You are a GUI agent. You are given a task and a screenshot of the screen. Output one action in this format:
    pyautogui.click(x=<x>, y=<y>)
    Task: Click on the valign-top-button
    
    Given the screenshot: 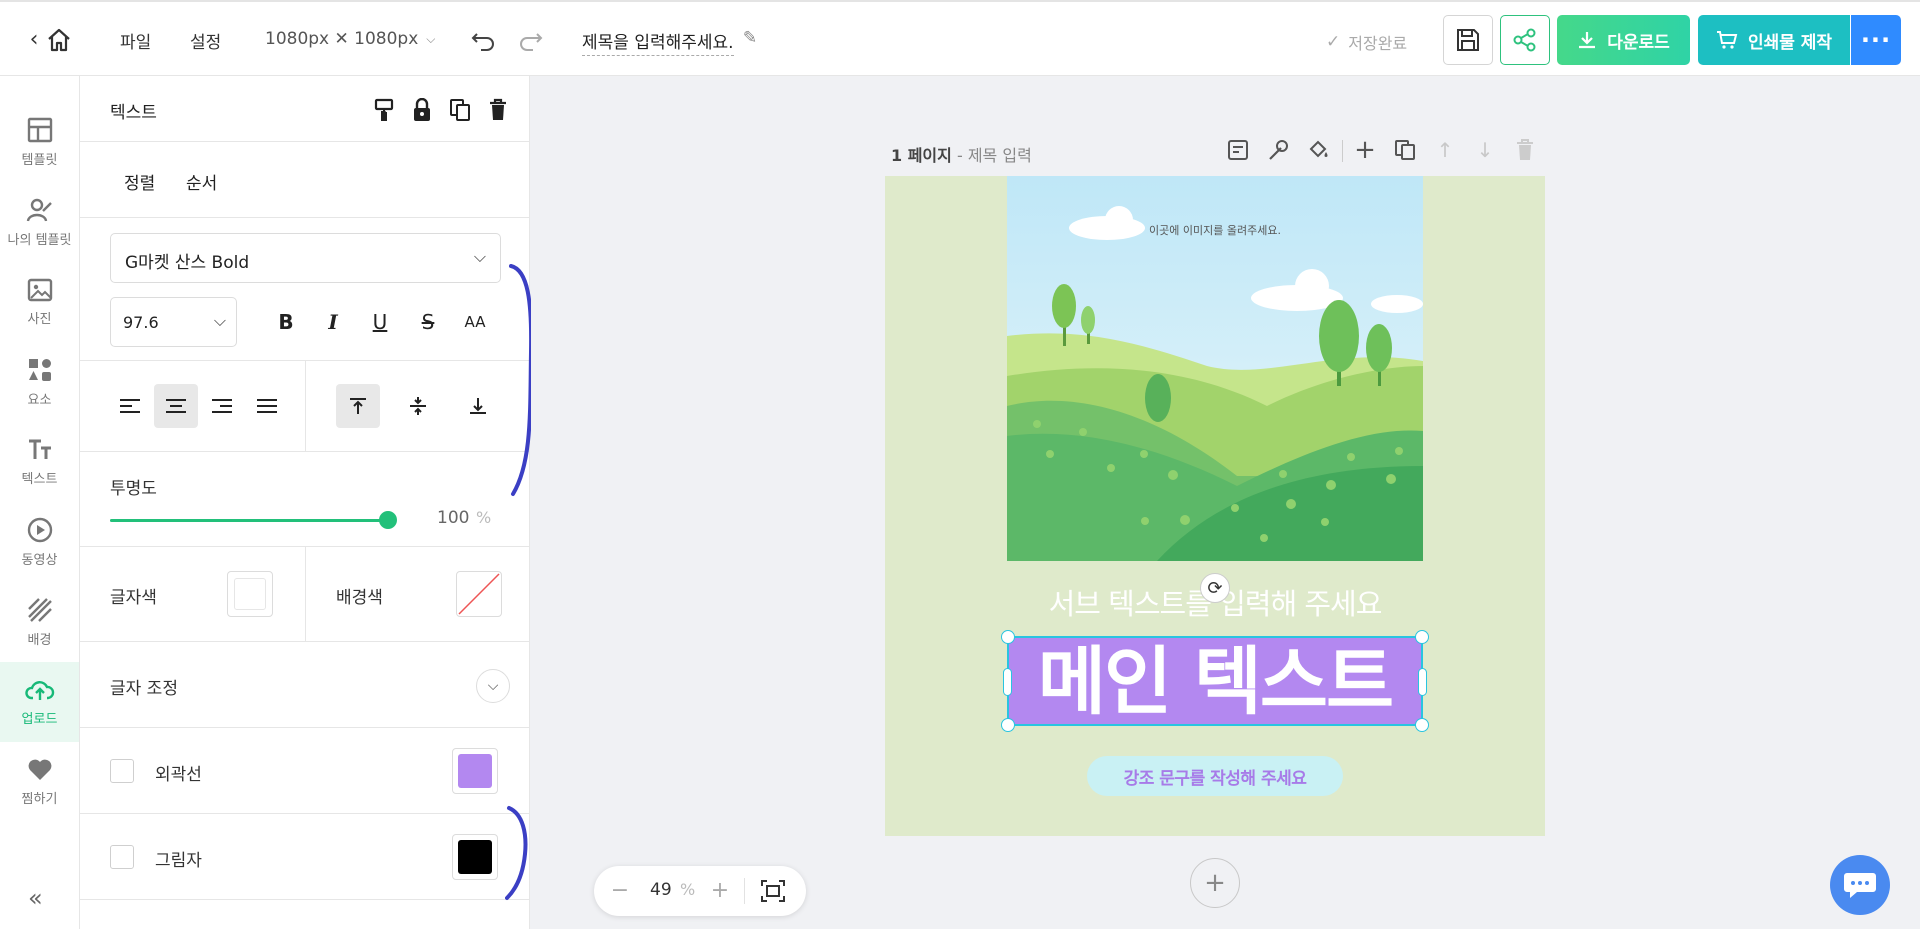 What is the action you would take?
    pyautogui.click(x=358, y=406)
    